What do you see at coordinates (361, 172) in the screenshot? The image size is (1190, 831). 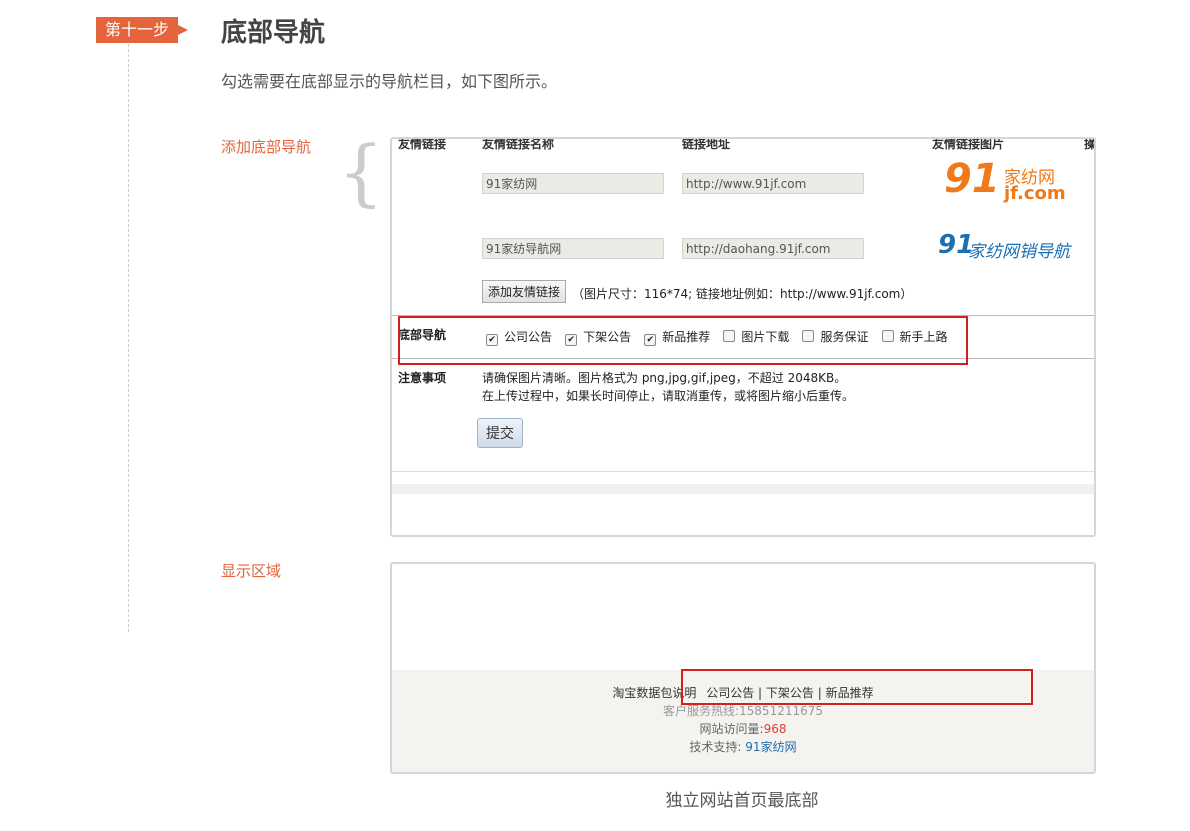 I see `brace-icon: {` at bounding box center [361, 172].